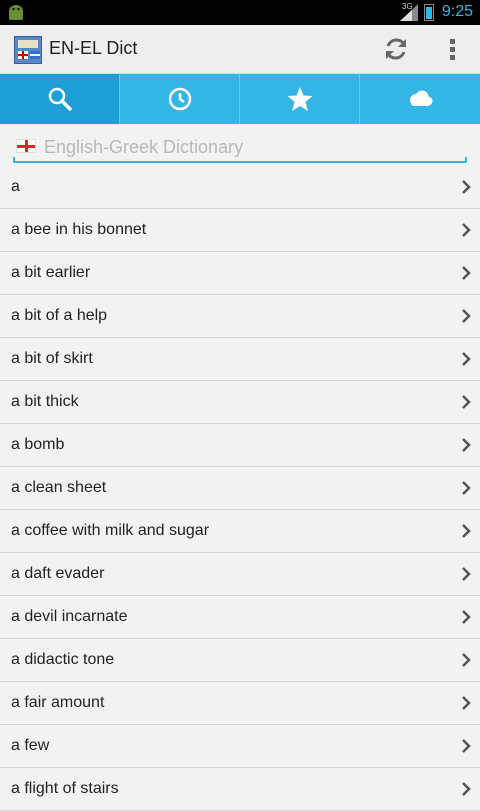 The height and width of the screenshot is (811, 480). I want to click on tab-cloud, so click(419, 99).